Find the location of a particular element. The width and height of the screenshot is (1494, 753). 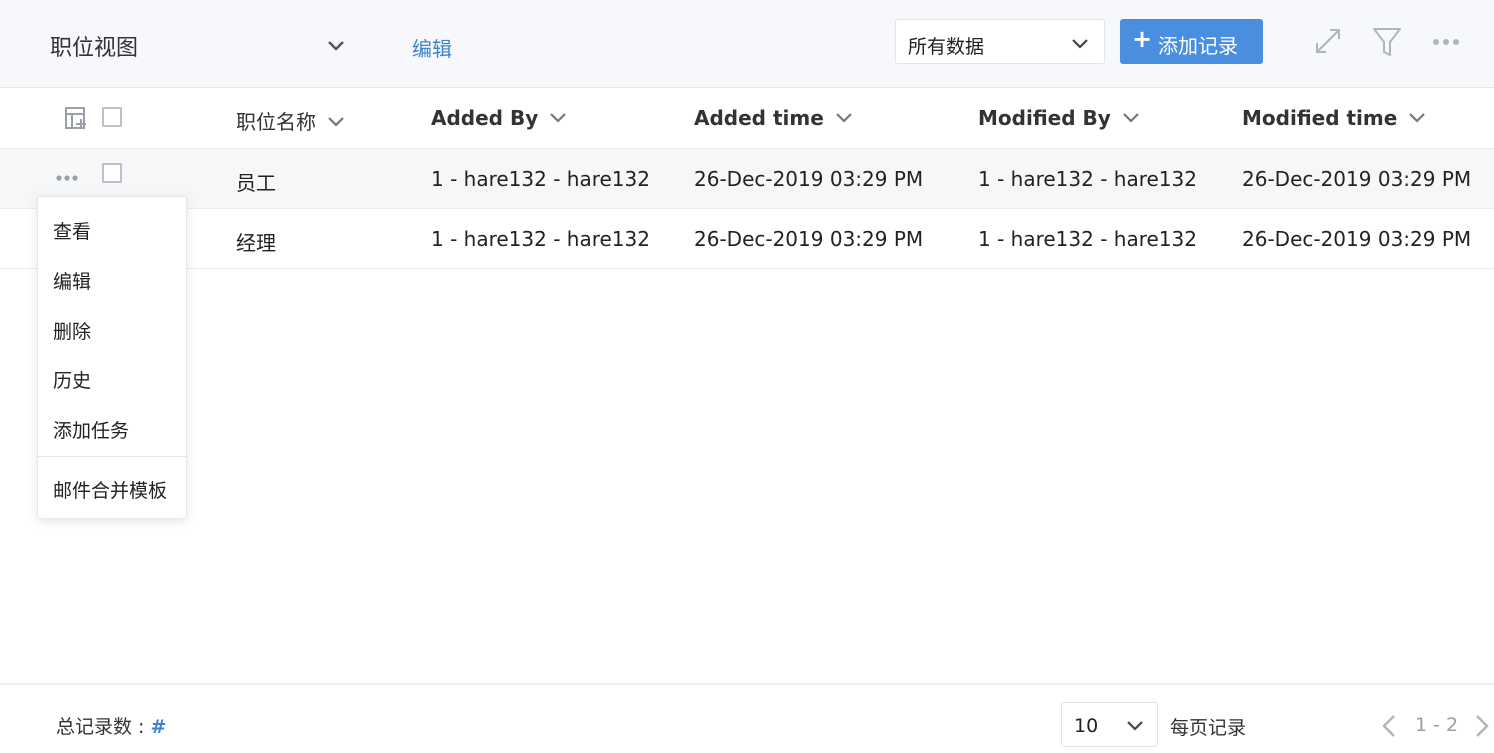

column-header-label: Added time is located at coordinates (759, 118).